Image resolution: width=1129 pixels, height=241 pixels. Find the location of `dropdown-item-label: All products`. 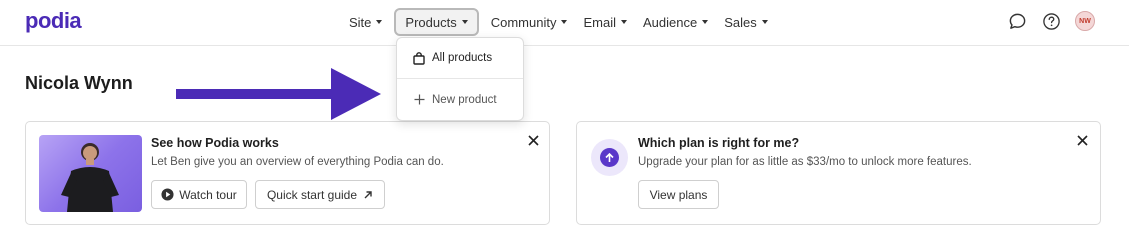

dropdown-item-label: All products is located at coordinates (462, 58).